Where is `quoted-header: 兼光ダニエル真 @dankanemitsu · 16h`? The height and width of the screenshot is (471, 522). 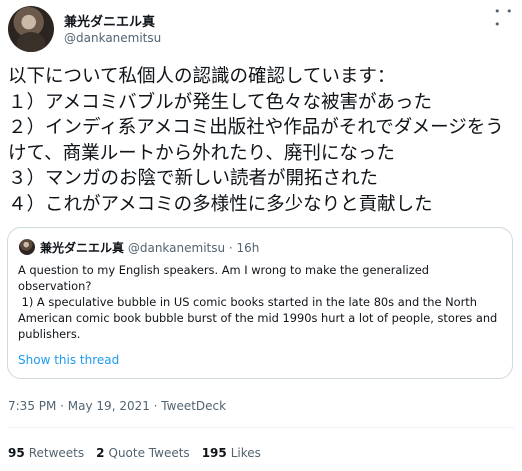
quoted-header: 兼光ダニエル真 @dankanemitsu · 16h is located at coordinates (149, 247).